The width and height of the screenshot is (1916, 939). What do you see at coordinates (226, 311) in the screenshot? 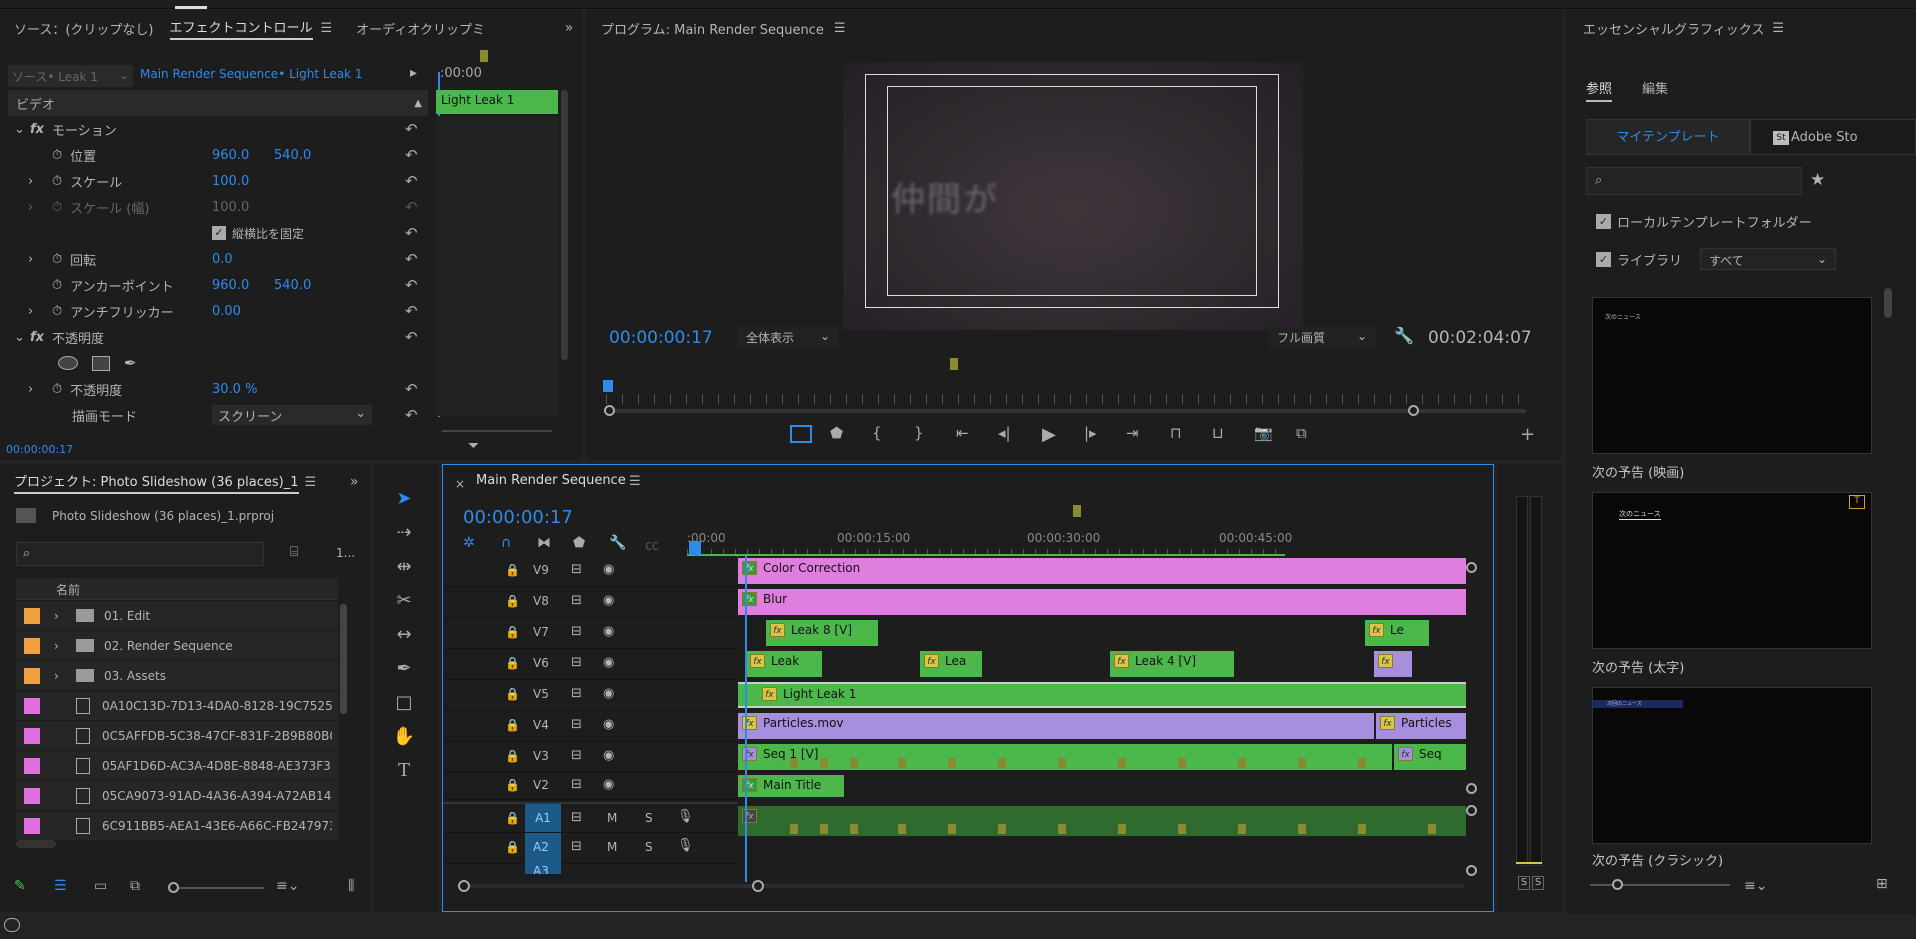
I see `antiflicker-value: 0.00` at bounding box center [226, 311].